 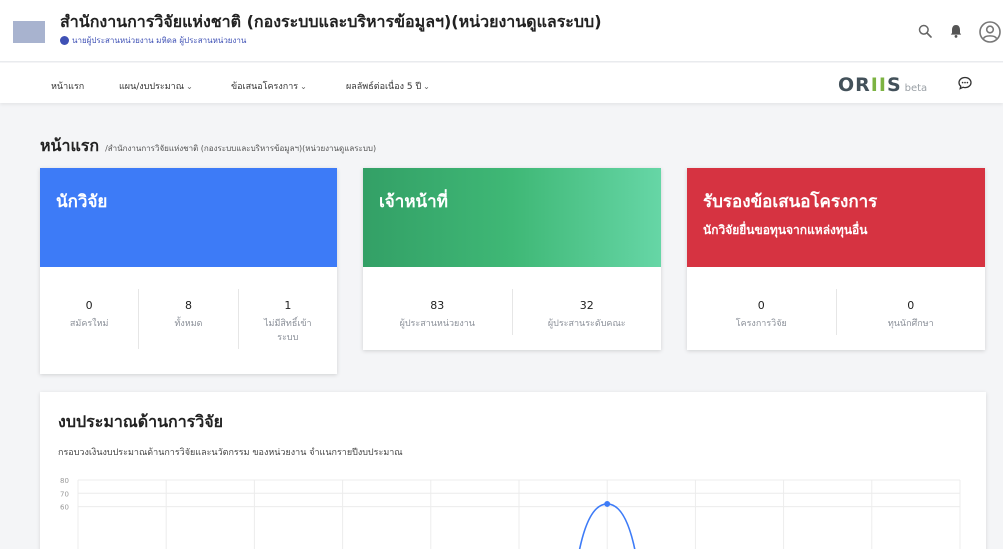 What do you see at coordinates (437, 312) in the screenshot?
I see `stat-unit-coordinators: 83 ผู้ประสานหน่วยงาน` at bounding box center [437, 312].